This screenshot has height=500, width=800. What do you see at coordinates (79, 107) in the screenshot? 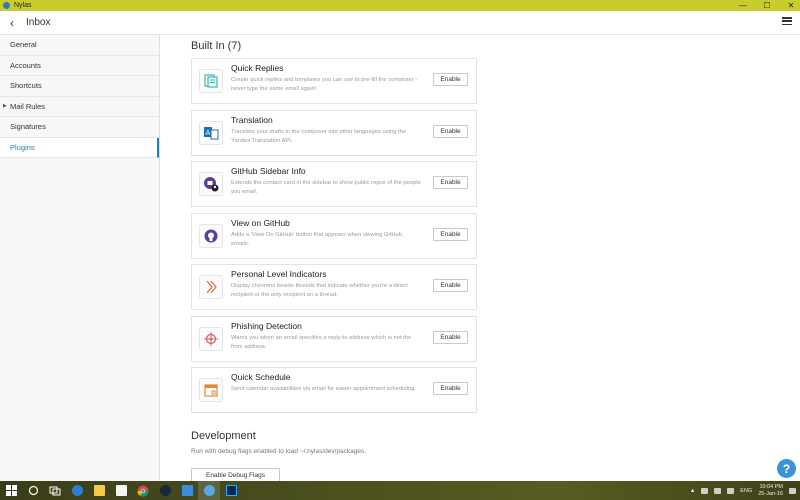
I see `sidebar-item-mail-rules: ▶ Mail Rules` at bounding box center [79, 107].